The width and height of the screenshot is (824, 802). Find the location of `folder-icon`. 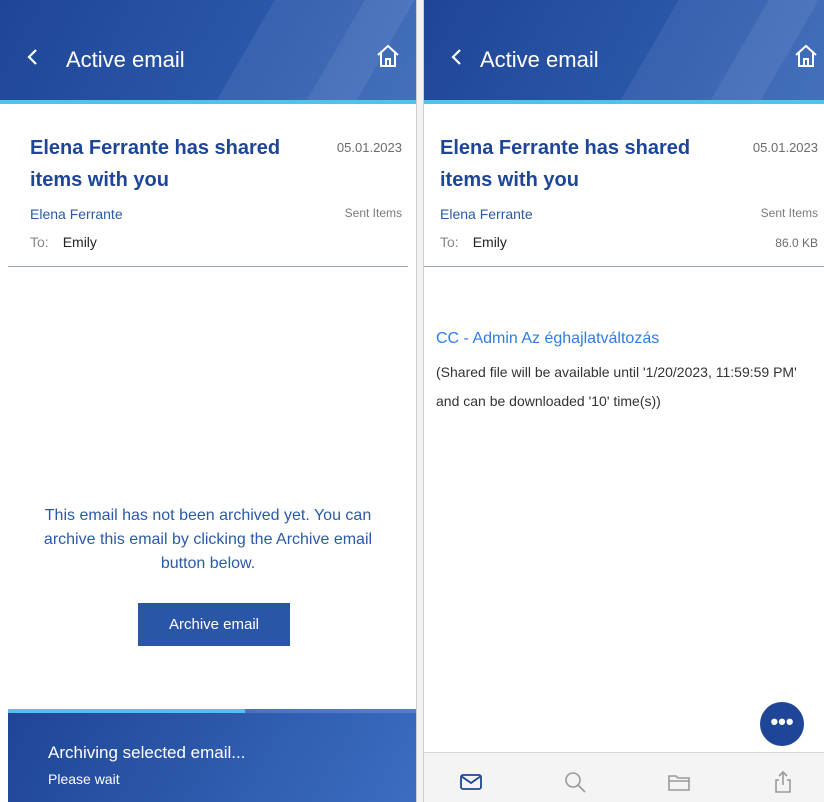

folder-icon is located at coordinates (679, 782).